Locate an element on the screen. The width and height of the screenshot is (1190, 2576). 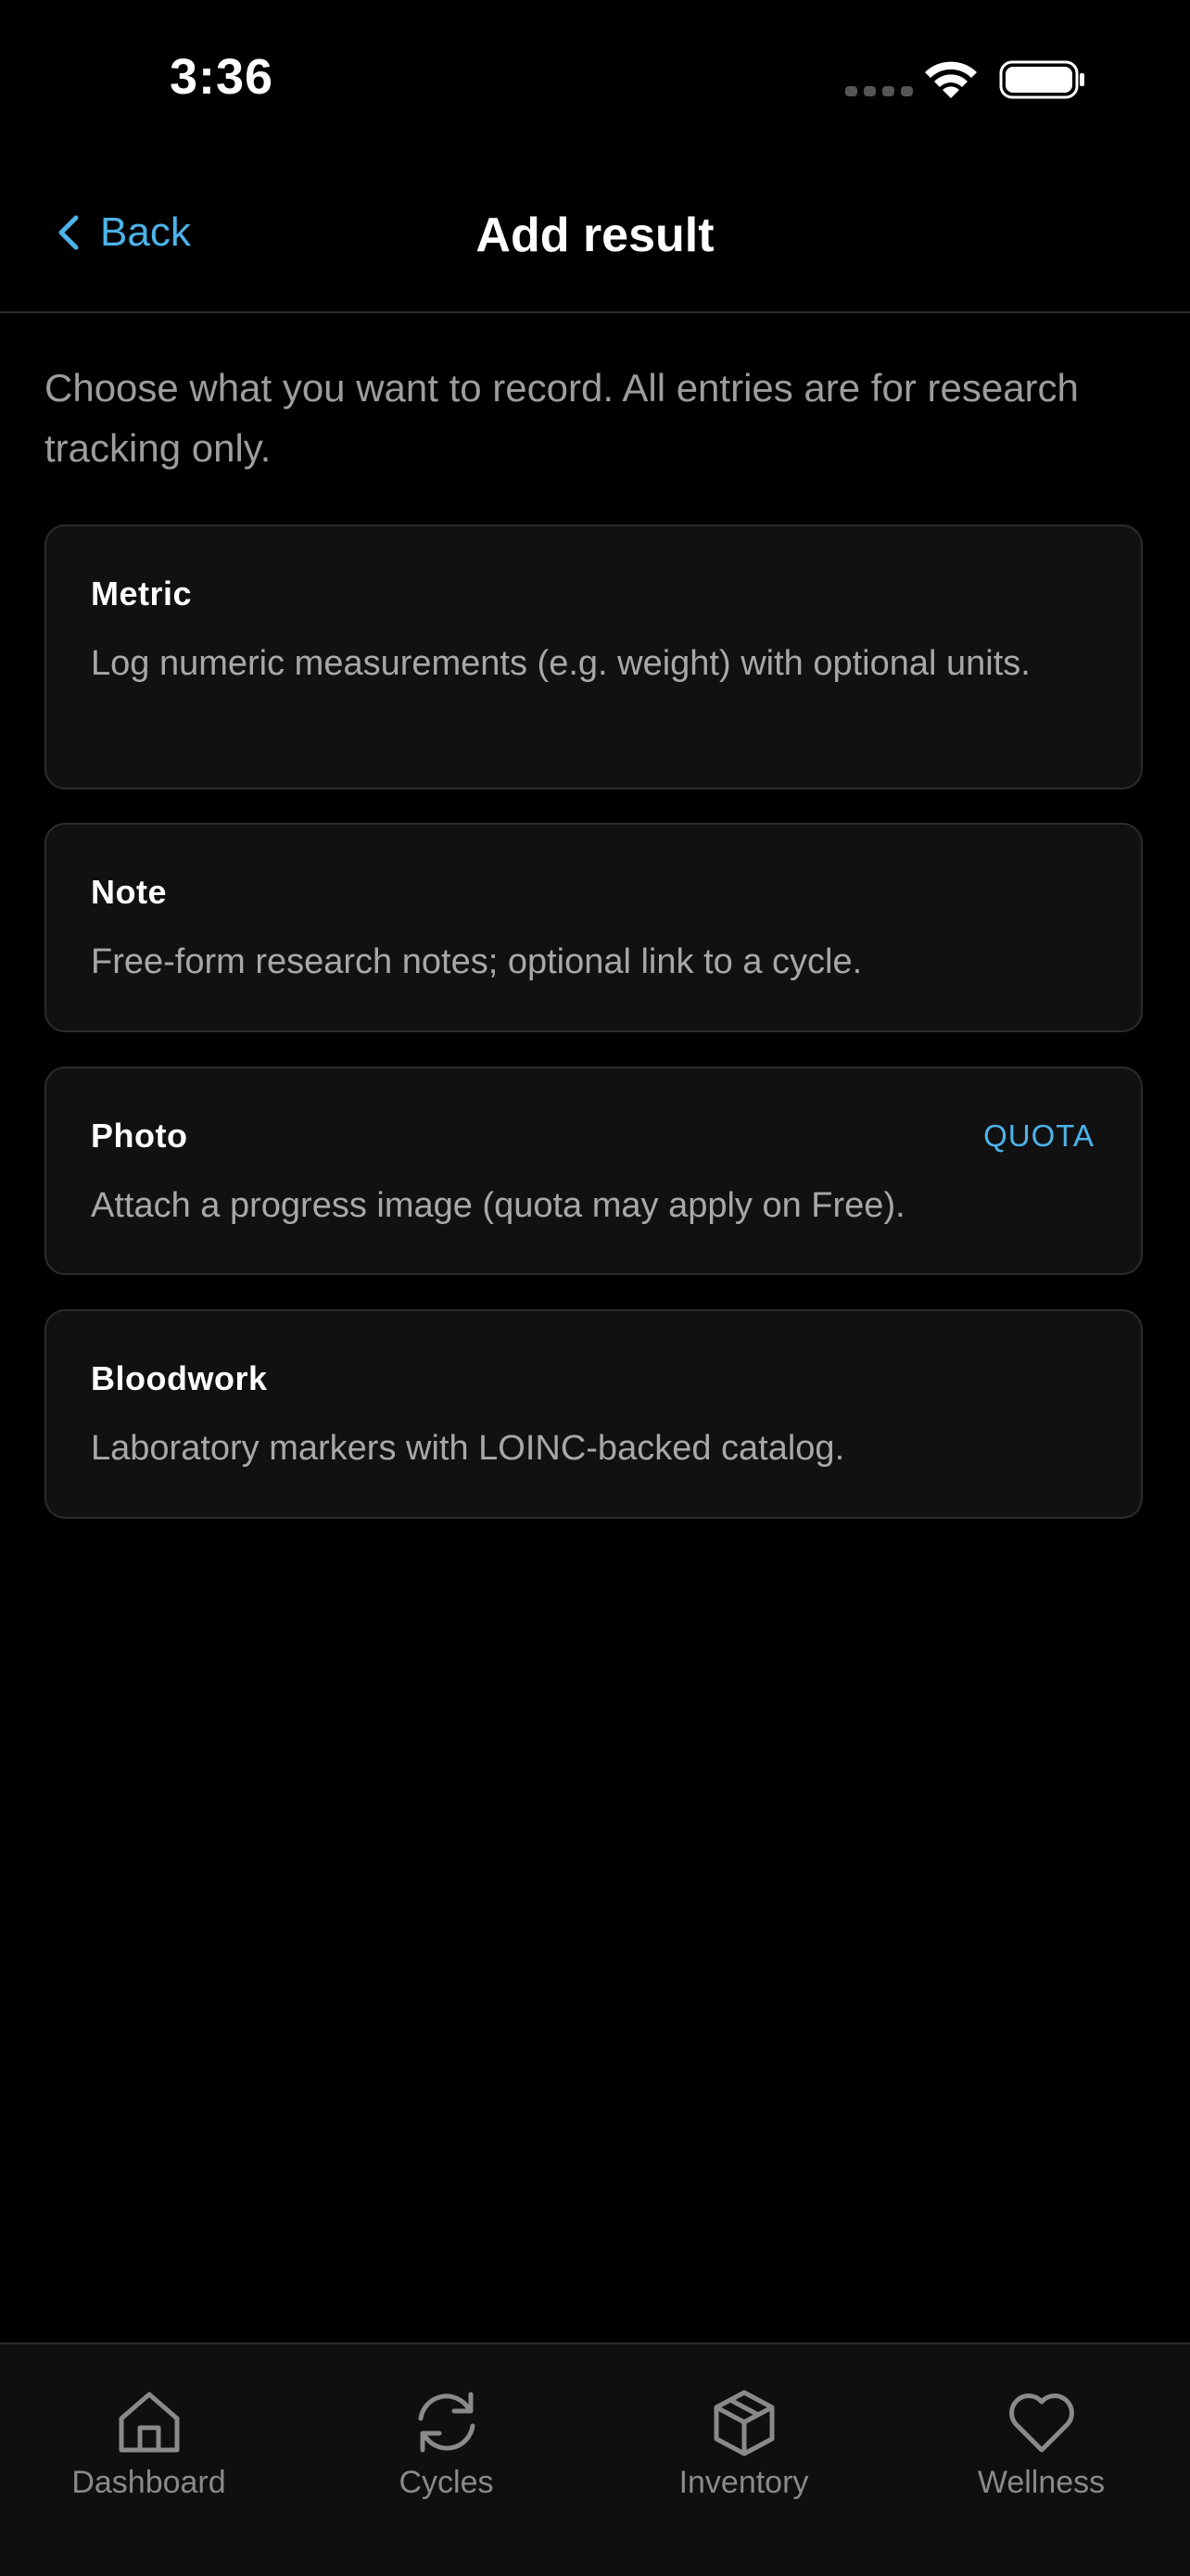
box-icon is located at coordinates (744, 2423).